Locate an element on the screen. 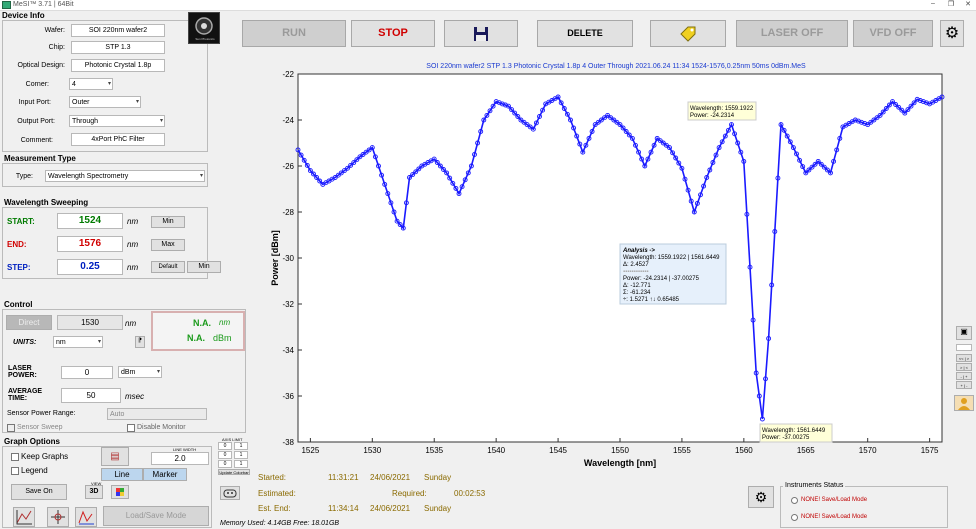  wafer-label: Wafer: is located at coordinates (54, 30).